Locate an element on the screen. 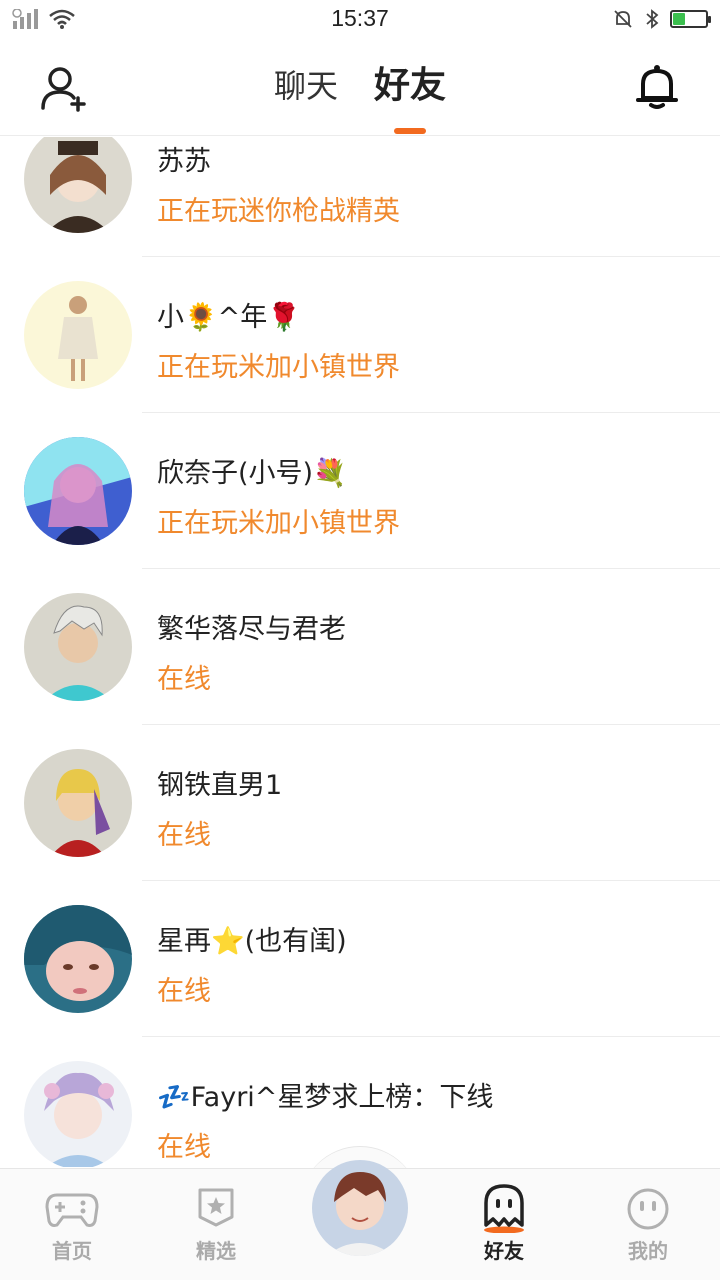 The height and width of the screenshot is (1280, 720). nav-home: 首页 is located at coordinates (72, 1224).